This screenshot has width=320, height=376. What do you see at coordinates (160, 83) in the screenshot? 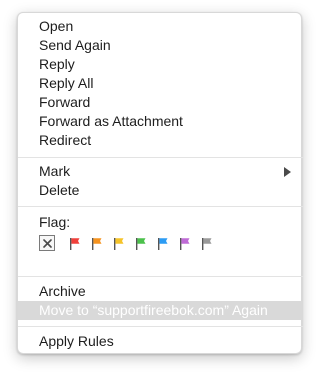
I see `menu-item-reply-all: Reply All` at bounding box center [160, 83].